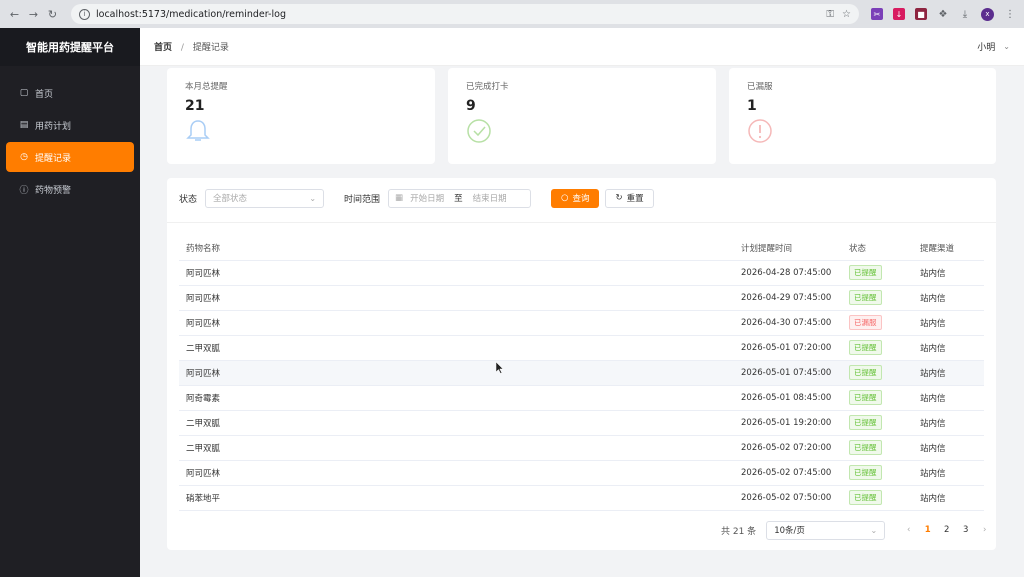 The height and width of the screenshot is (577, 1024). What do you see at coordinates (788, 473) in the screenshot?
I see `reminder-time-cell: 2026-05-02 07:45:00` at bounding box center [788, 473].